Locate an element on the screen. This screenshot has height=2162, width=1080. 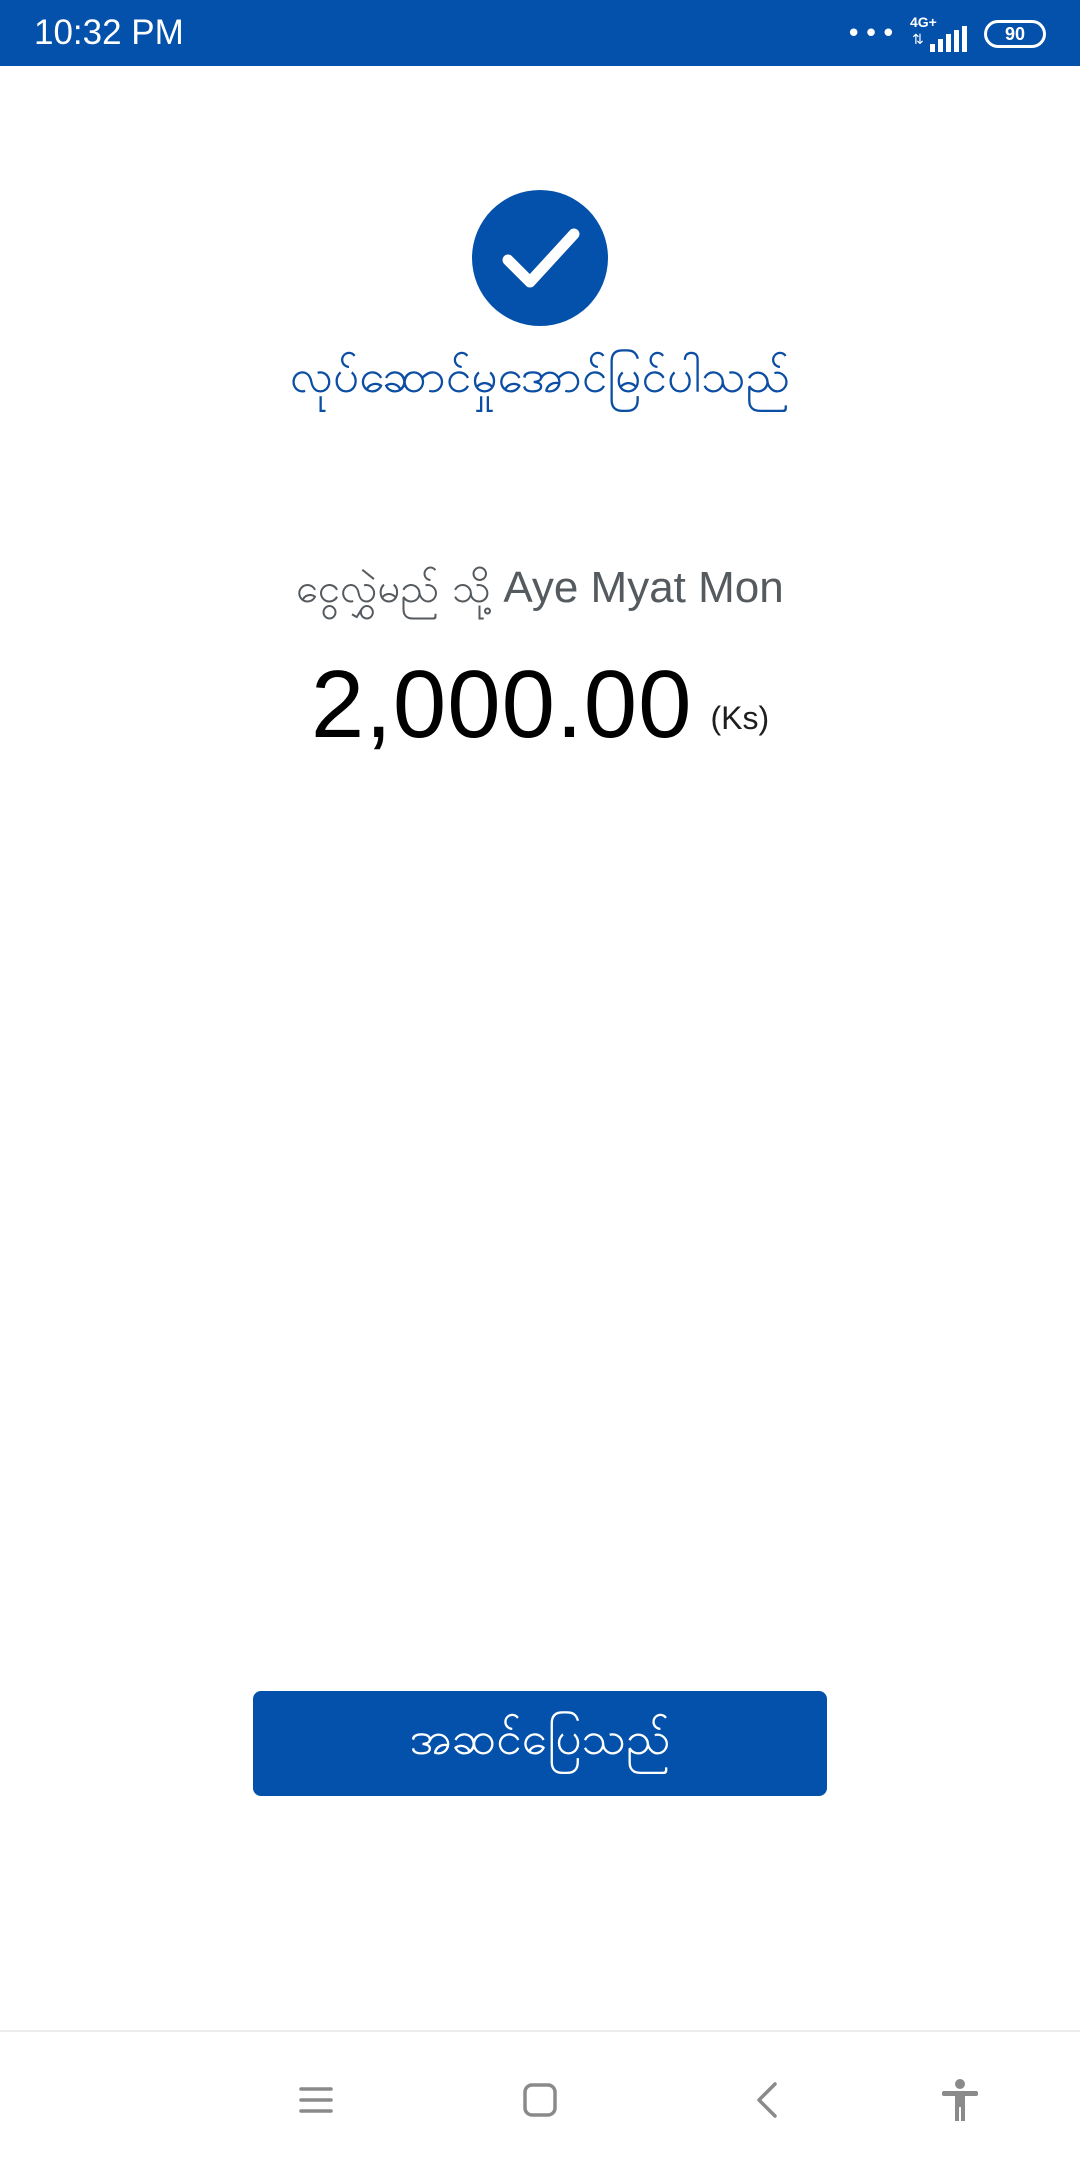
currency-label: (Ks) is located at coordinates (740, 718).